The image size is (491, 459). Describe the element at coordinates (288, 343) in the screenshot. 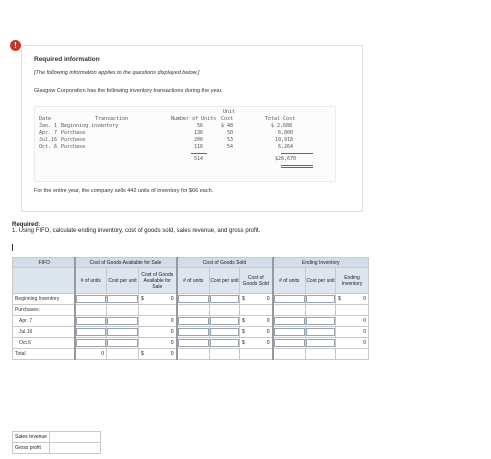

I see `oct-end-units-input` at that location.